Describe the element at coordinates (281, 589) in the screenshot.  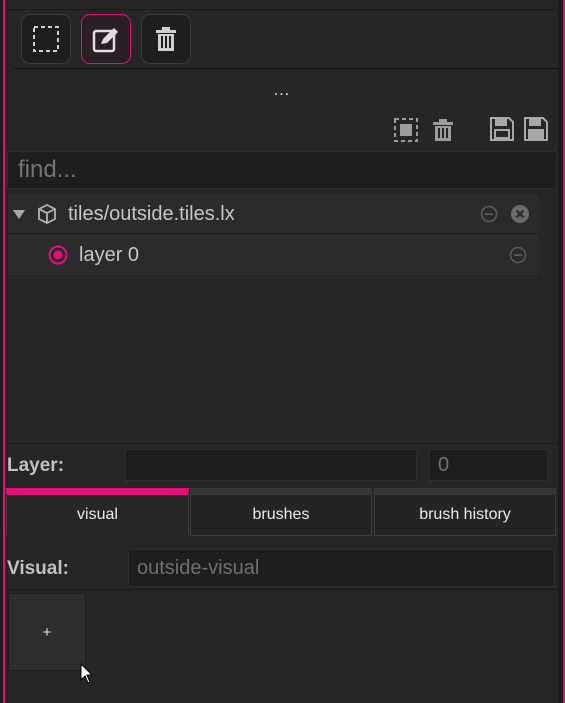
I see `visual-divider` at that location.